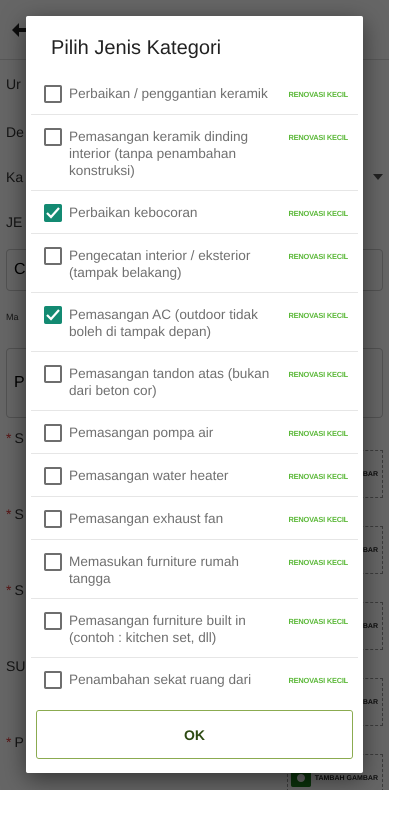 The width and height of the screenshot is (415, 840). I want to click on field-label: Ka, so click(15, 177).